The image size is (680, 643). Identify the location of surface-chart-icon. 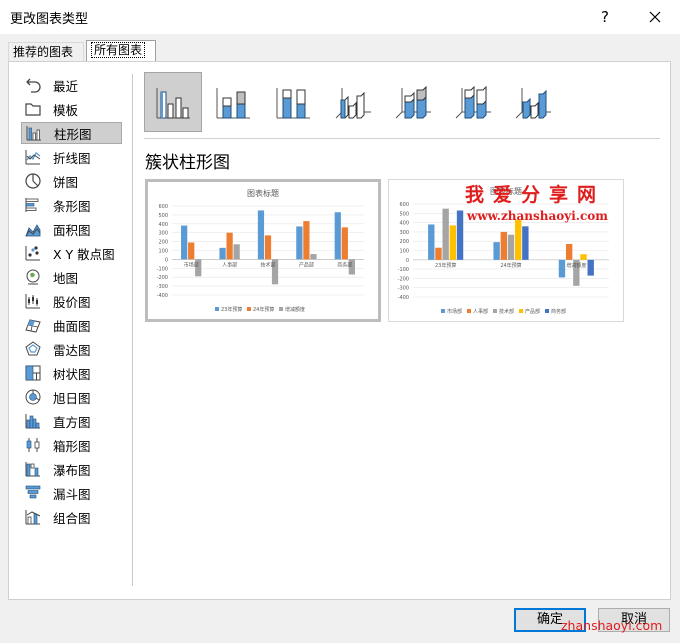
(33, 326).